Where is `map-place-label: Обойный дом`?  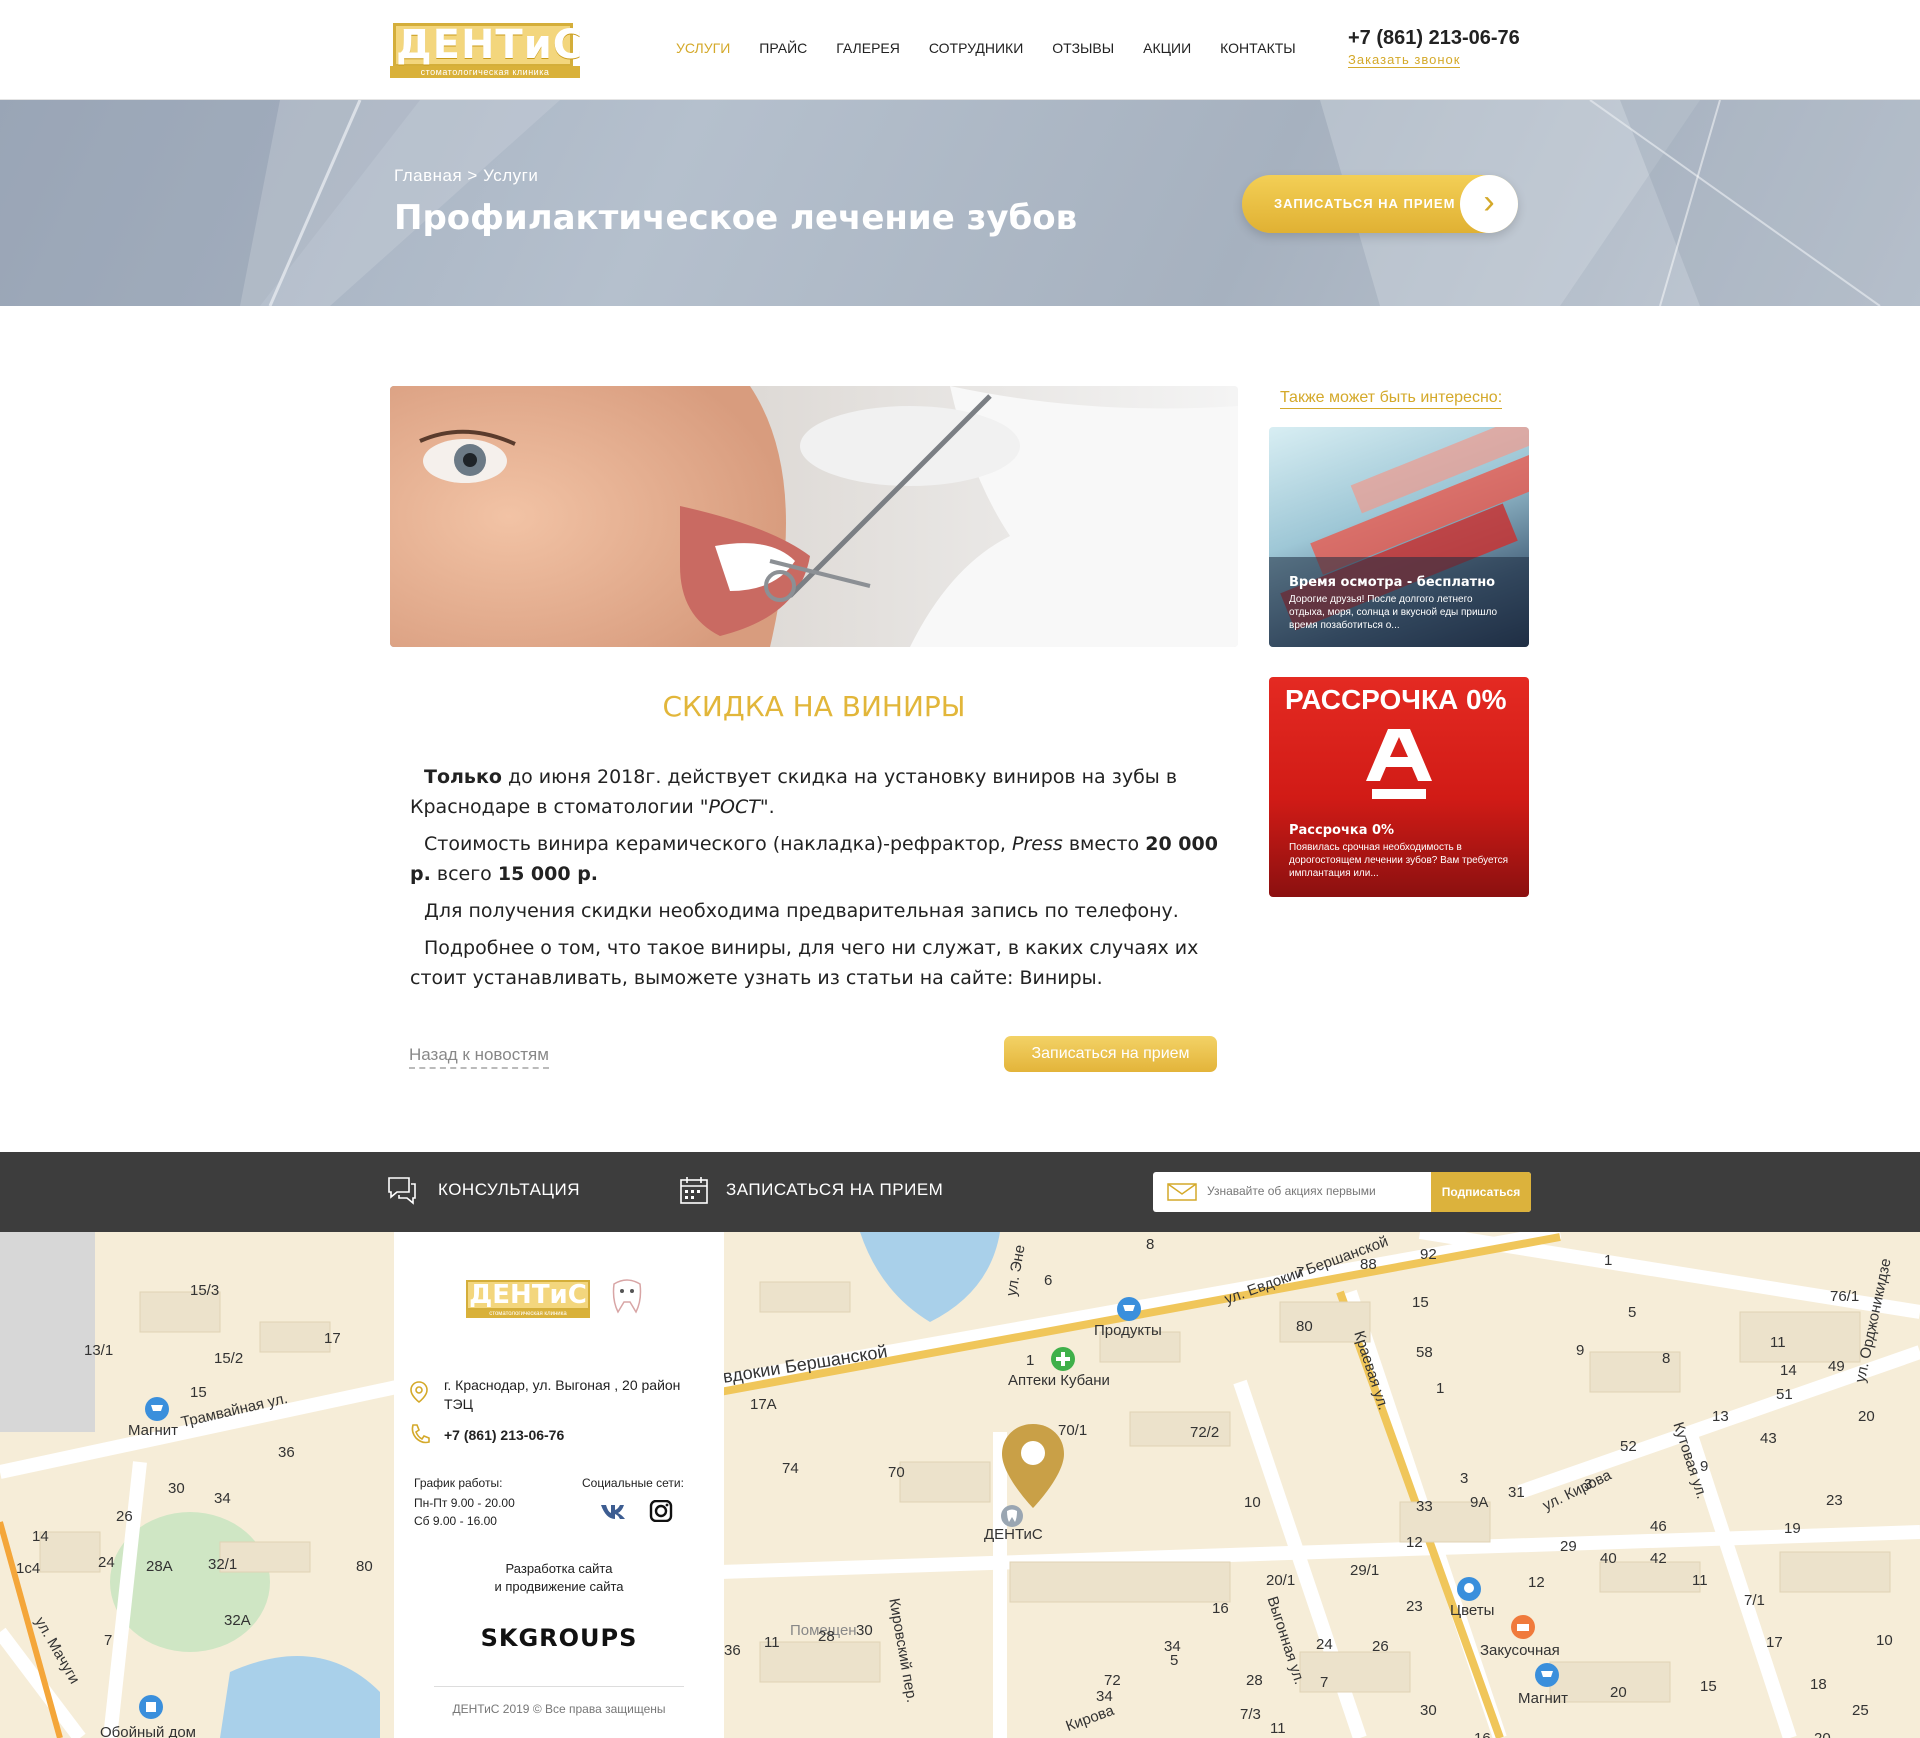
map-place-label: Обойный дом is located at coordinates (148, 1731).